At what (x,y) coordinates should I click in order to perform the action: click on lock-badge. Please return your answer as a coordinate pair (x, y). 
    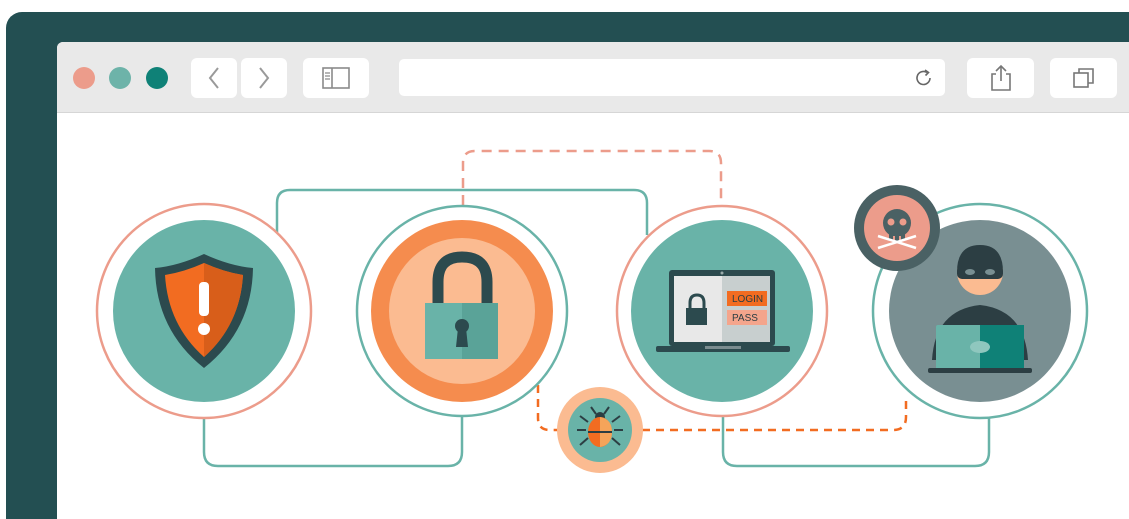
    Looking at the image, I should click on (462, 311).